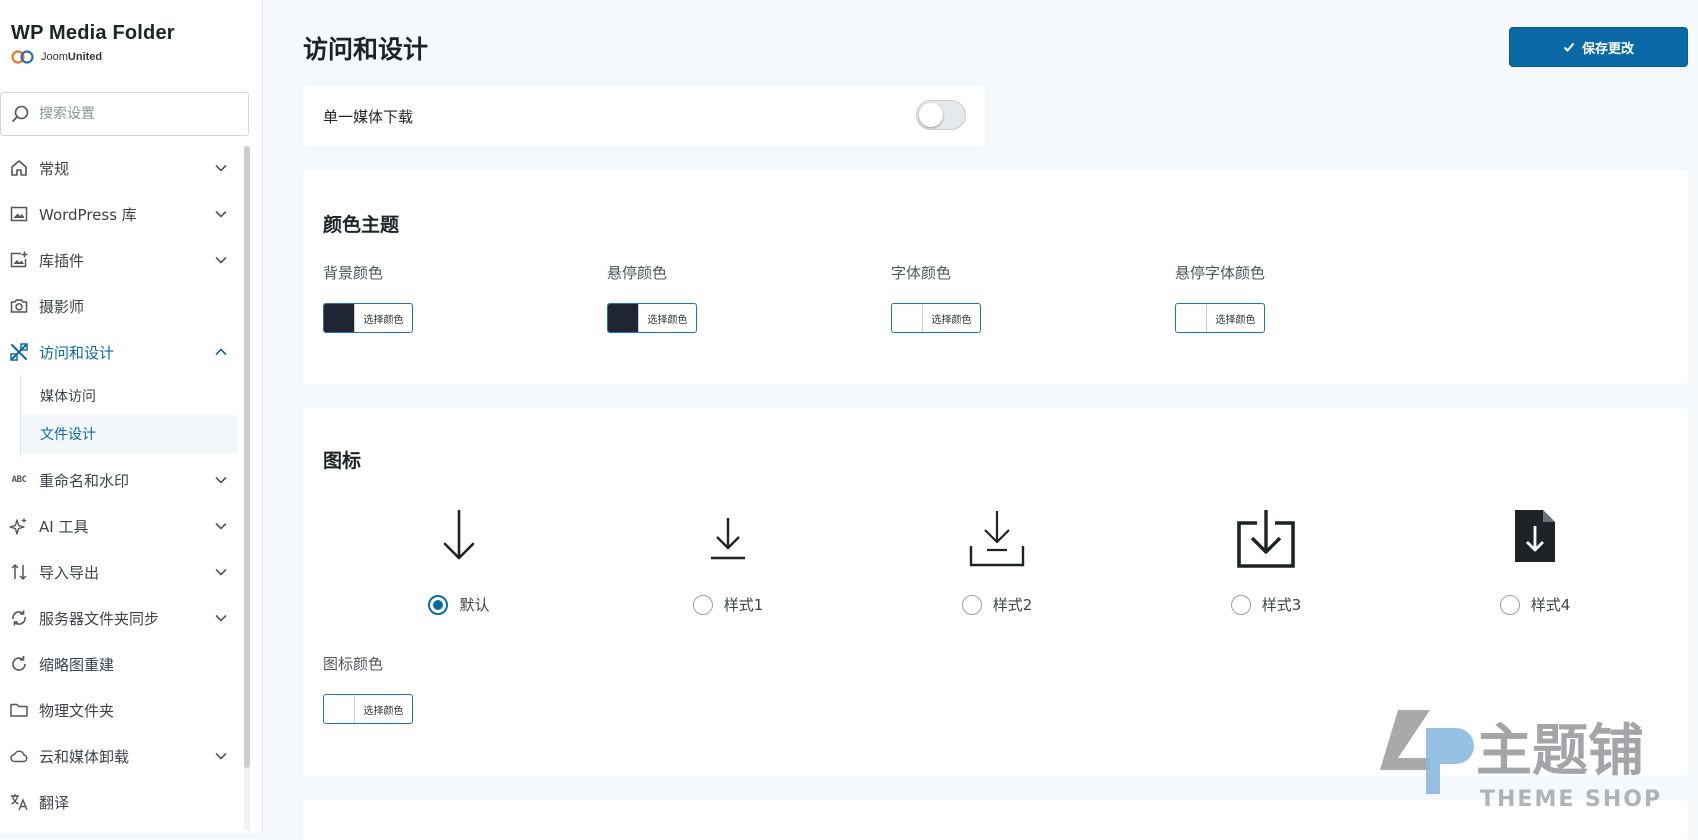 This screenshot has width=1698, height=840. I want to click on brand-sub-plain: Joom, so click(54, 57).